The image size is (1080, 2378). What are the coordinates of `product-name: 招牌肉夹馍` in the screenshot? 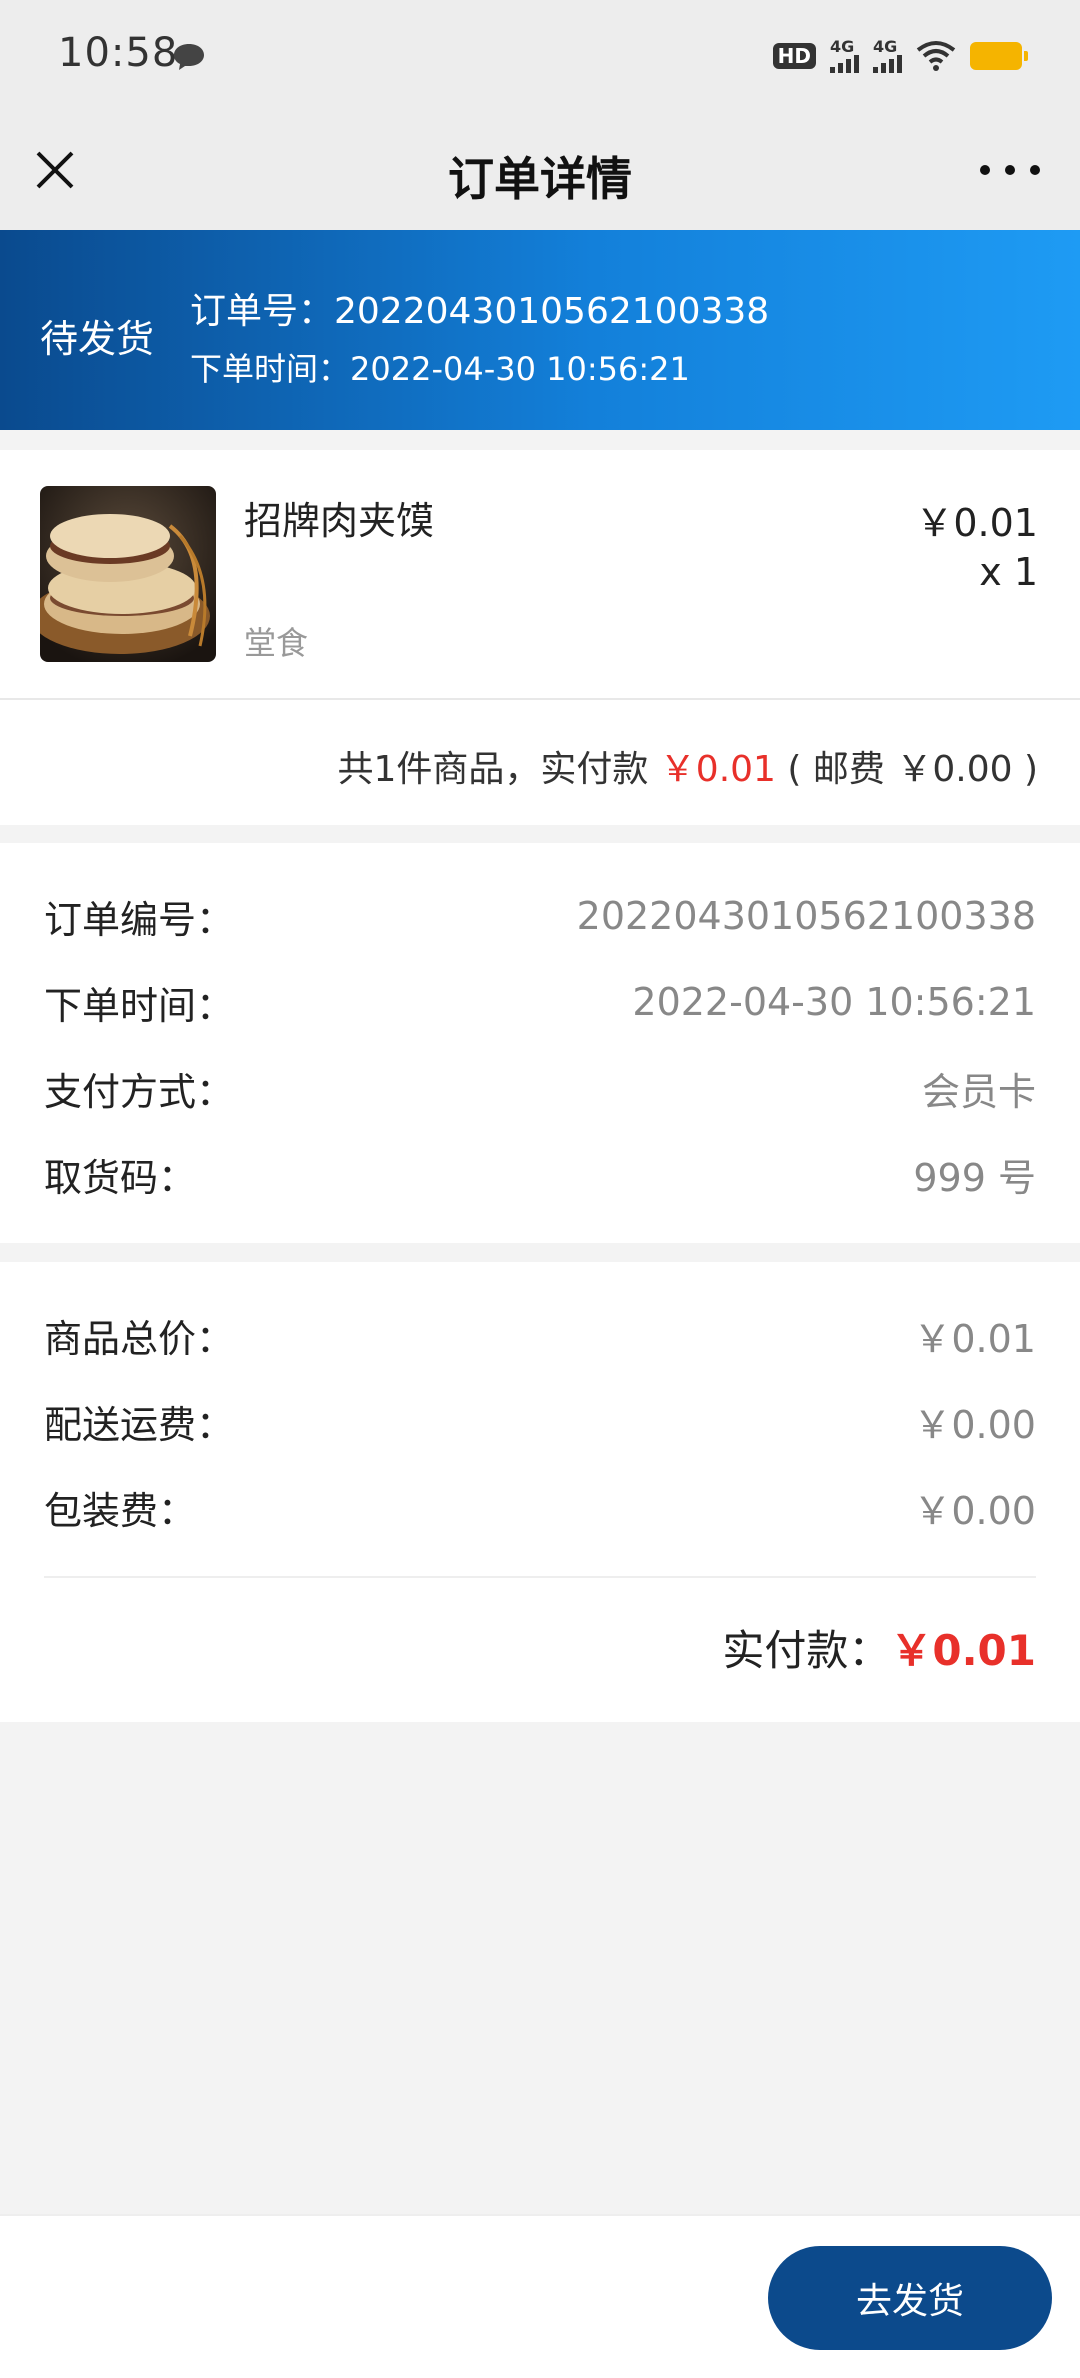 It's located at (339, 521).